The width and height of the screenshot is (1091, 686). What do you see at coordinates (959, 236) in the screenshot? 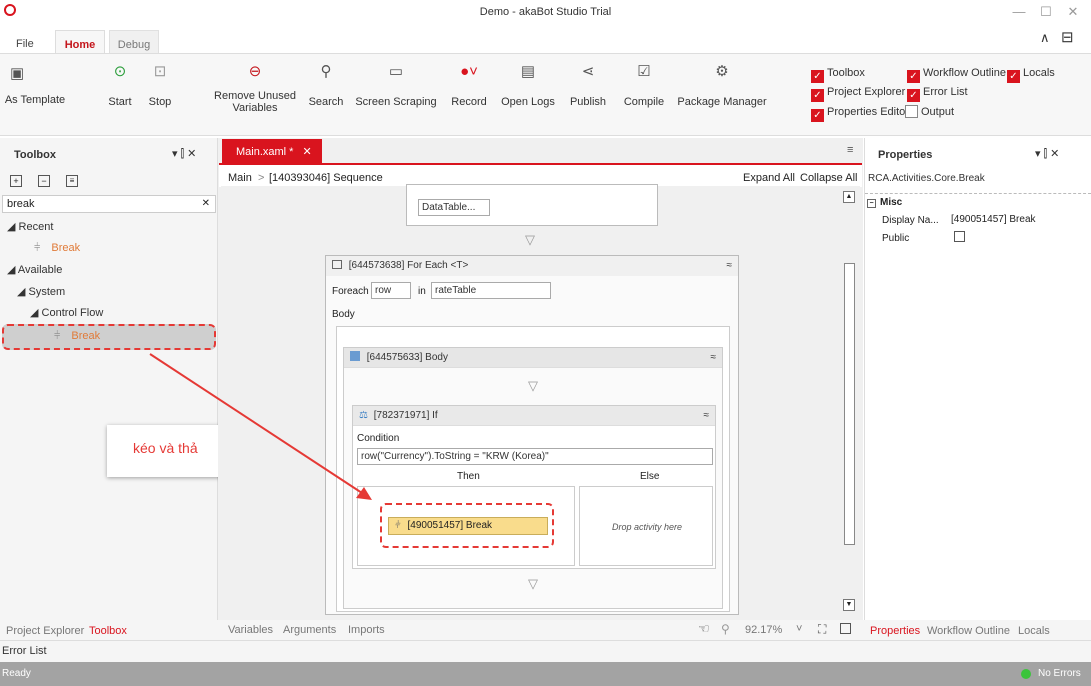
I see `public-checkbox` at bounding box center [959, 236].